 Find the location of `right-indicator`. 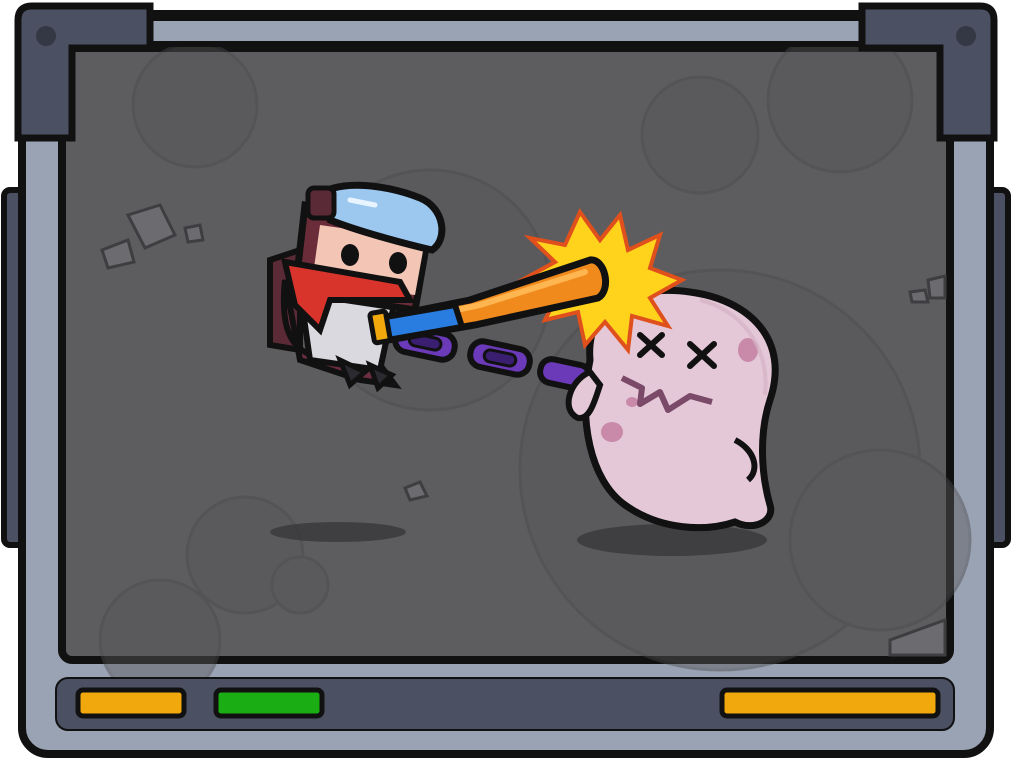

right-indicator is located at coordinates (830, 703).